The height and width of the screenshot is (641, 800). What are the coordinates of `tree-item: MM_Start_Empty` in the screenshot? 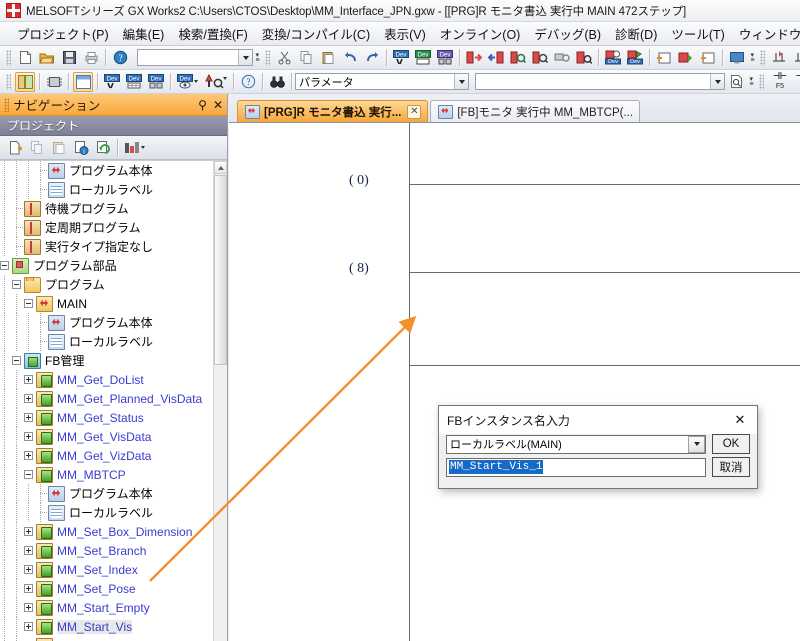 It's located at (107, 607).